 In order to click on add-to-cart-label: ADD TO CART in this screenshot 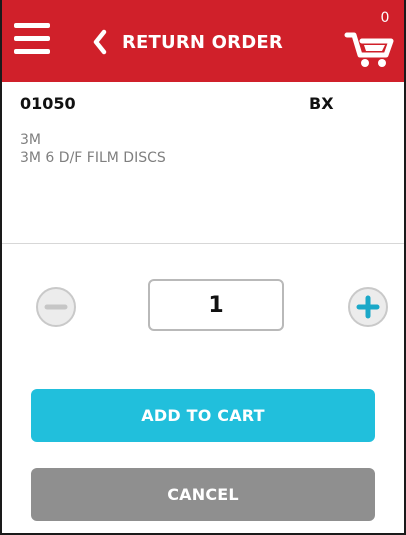, I will do `click(203, 415)`.